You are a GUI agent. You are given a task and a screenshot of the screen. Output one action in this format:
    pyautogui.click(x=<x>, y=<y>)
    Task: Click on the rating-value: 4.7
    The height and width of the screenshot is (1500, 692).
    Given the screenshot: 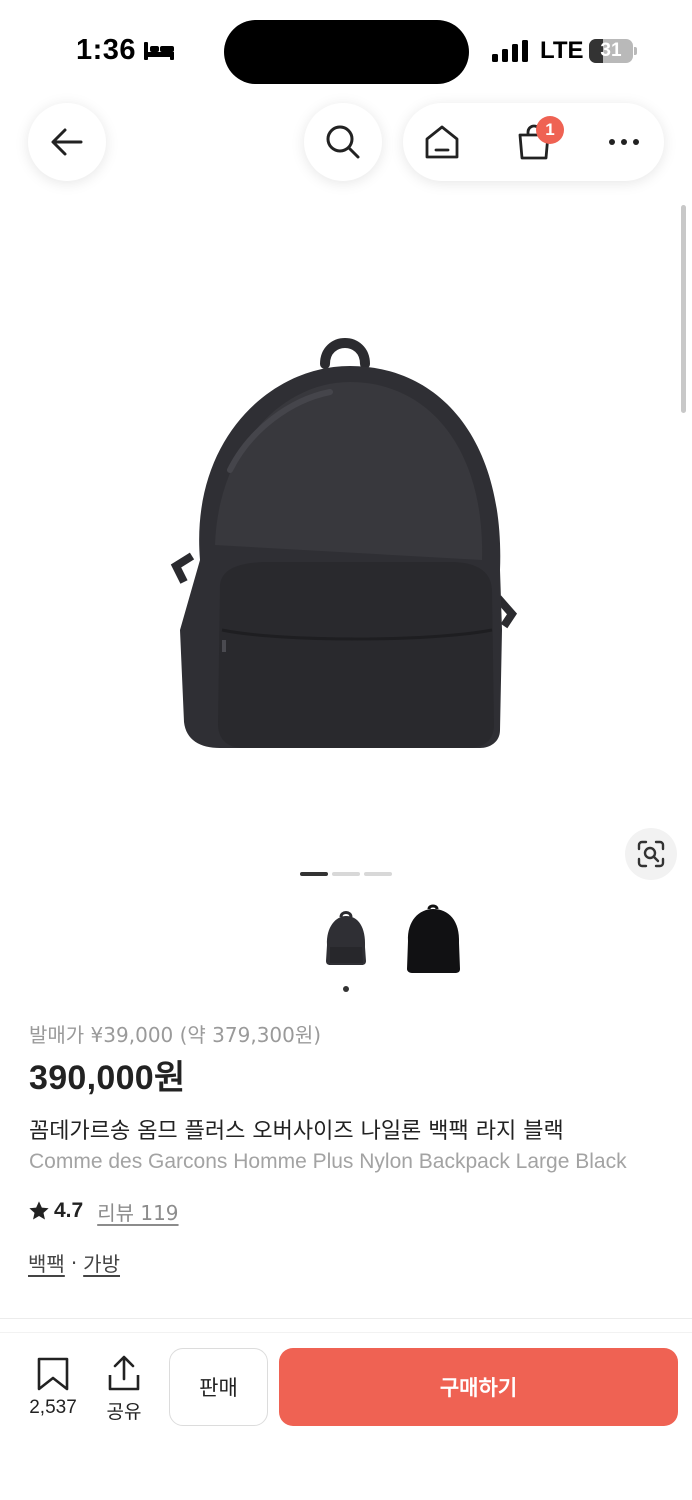 What is the action you would take?
    pyautogui.click(x=69, y=1210)
    